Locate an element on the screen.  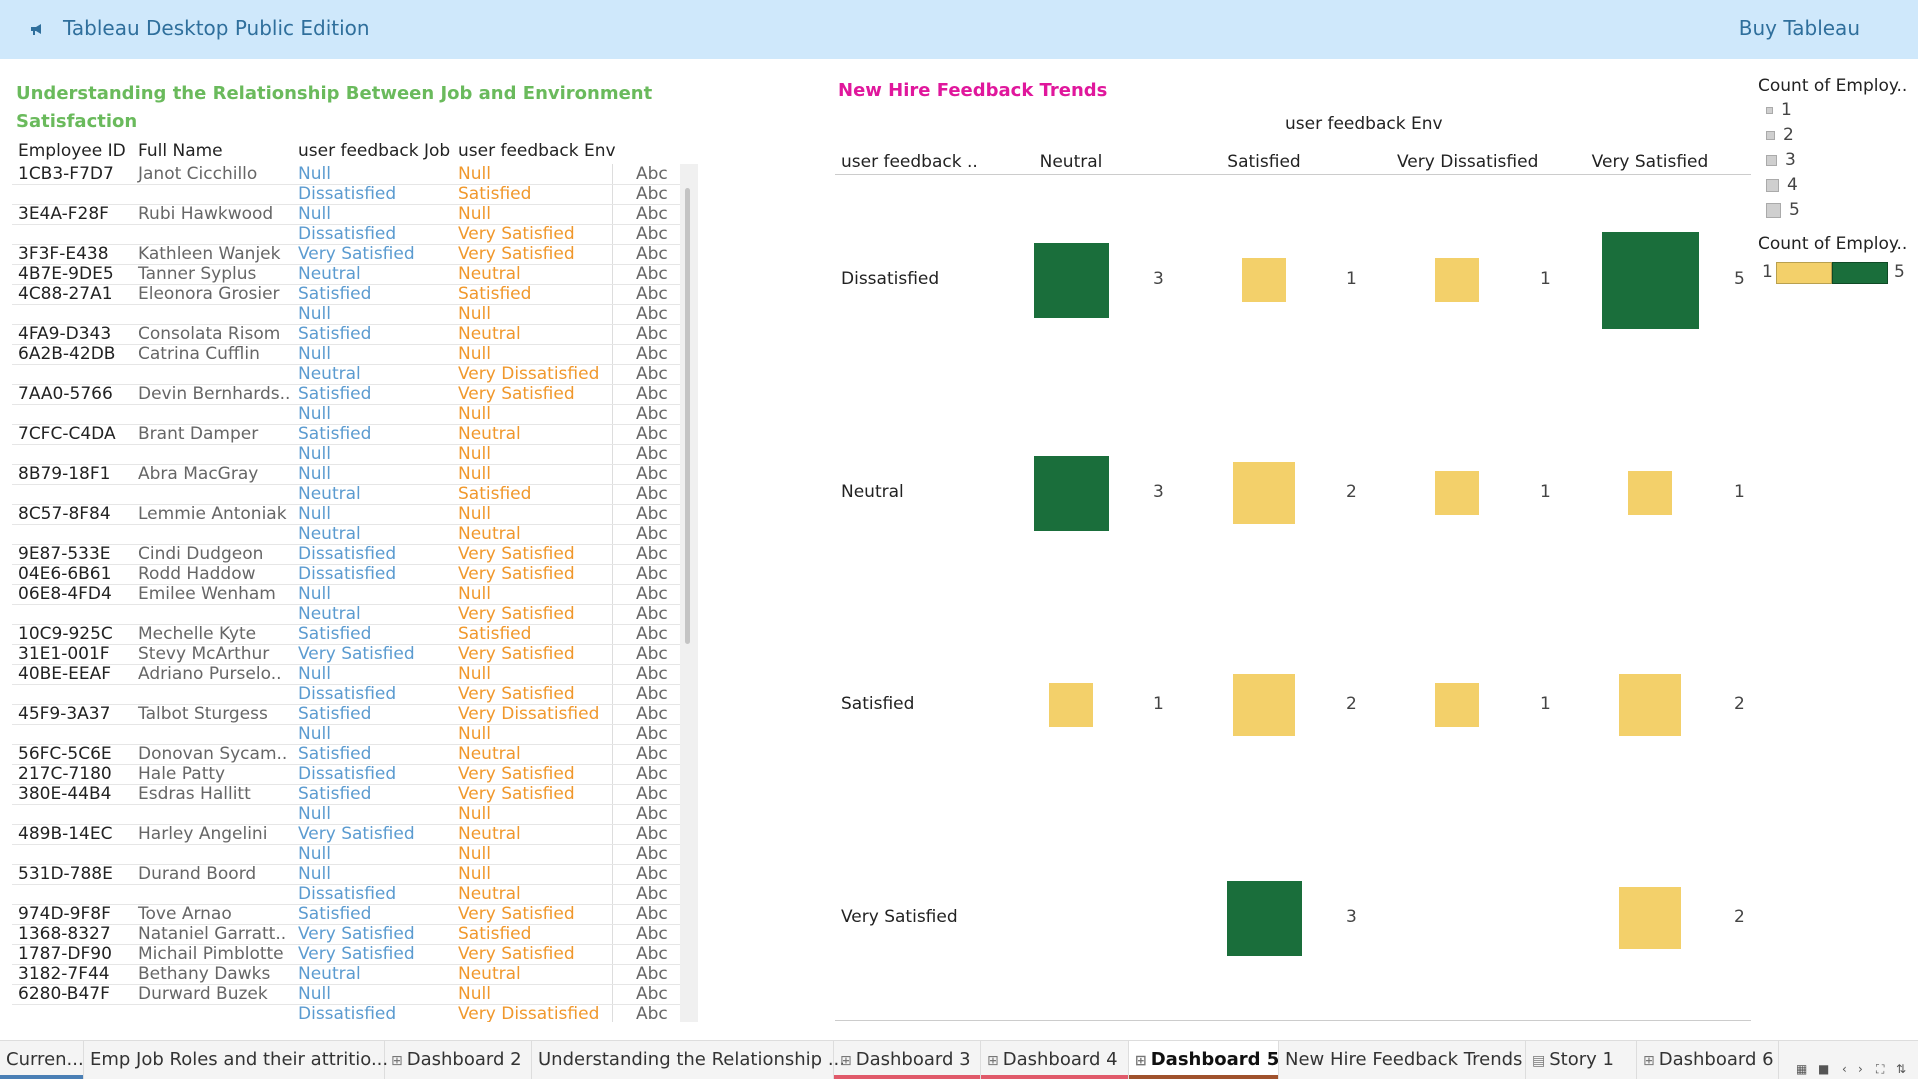
tab-story-1: ▤ Story 1 is located at coordinates (1581, 1060).